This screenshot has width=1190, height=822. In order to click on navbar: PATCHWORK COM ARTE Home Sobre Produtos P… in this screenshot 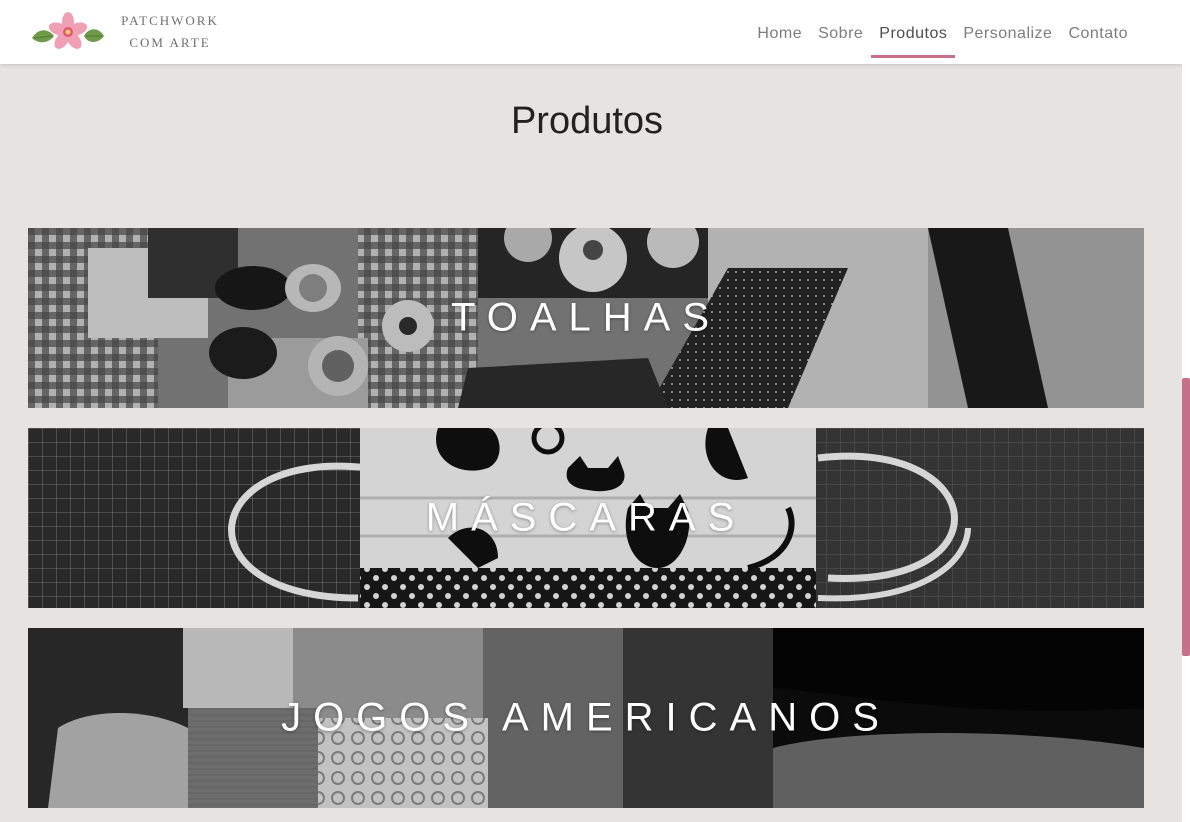, I will do `click(591, 32)`.